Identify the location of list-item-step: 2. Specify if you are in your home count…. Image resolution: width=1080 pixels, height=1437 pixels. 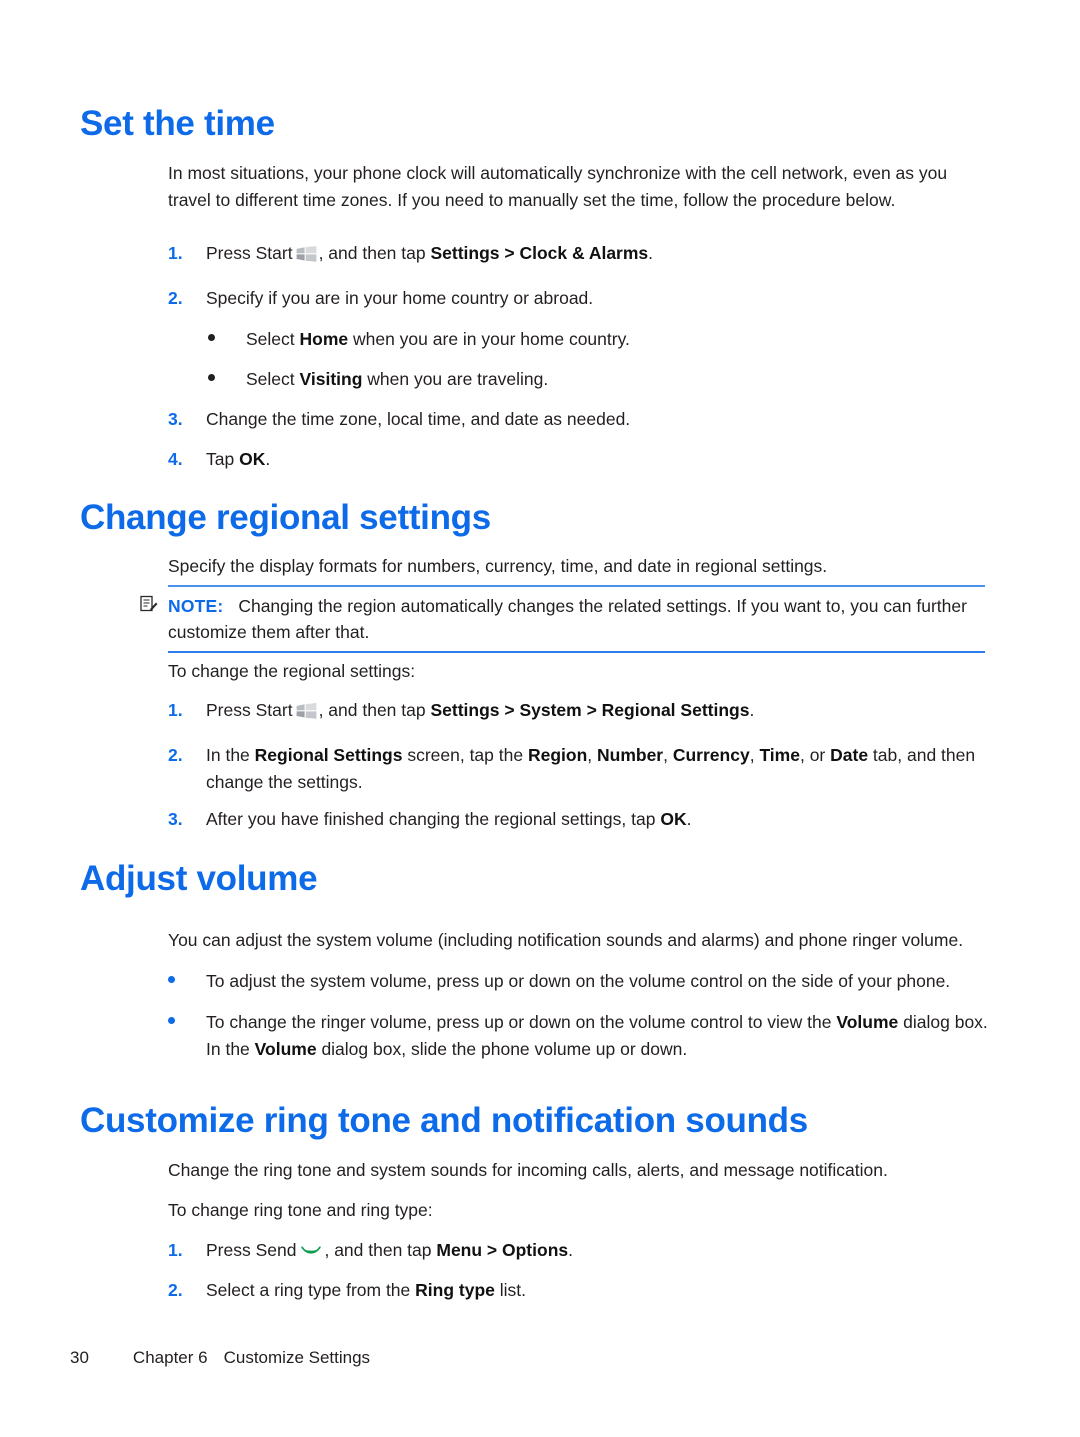
(578, 298).